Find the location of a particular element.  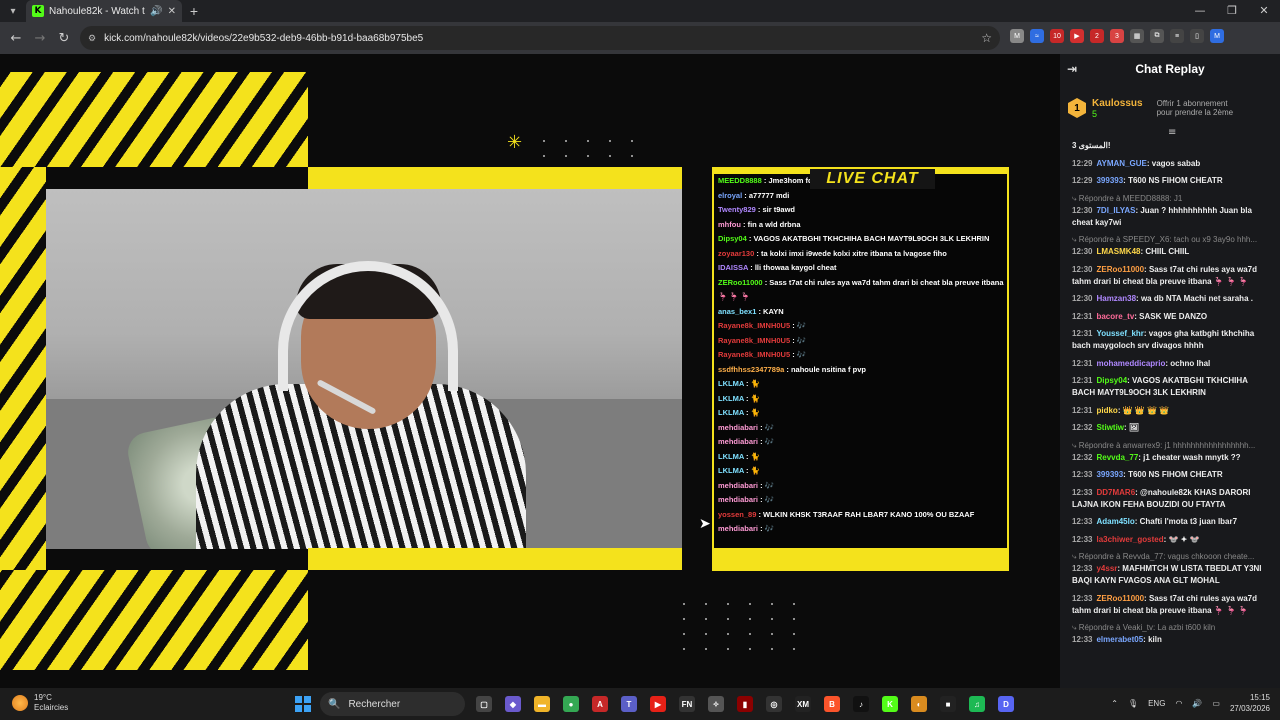

language-indicator: ENG is located at coordinates (1156, 703).